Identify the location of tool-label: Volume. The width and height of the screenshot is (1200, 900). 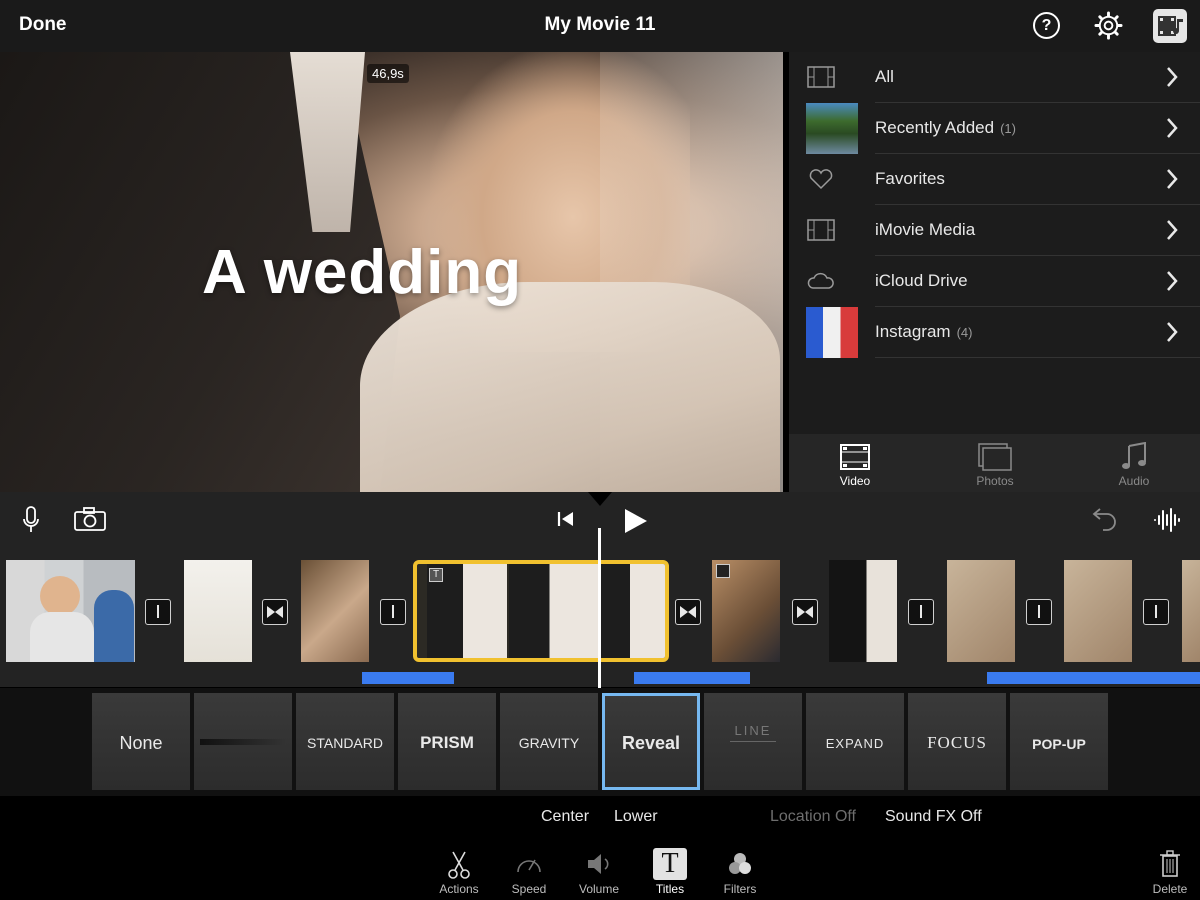
(599, 889).